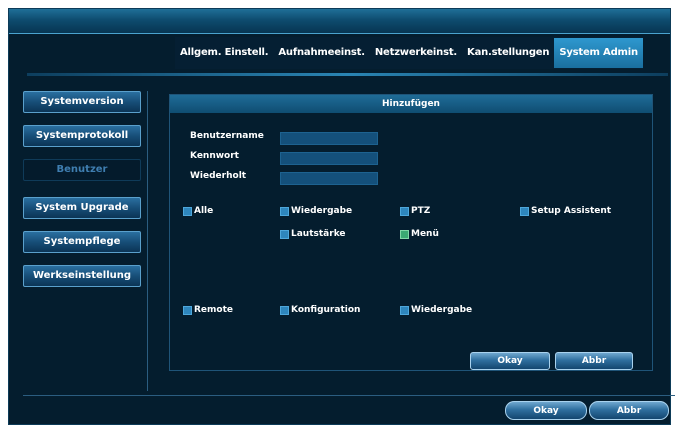 Image resolution: width=679 pixels, height=425 pixels. Describe the element at coordinates (227, 136) in the screenshot. I see `username-label: Benutzername` at that location.